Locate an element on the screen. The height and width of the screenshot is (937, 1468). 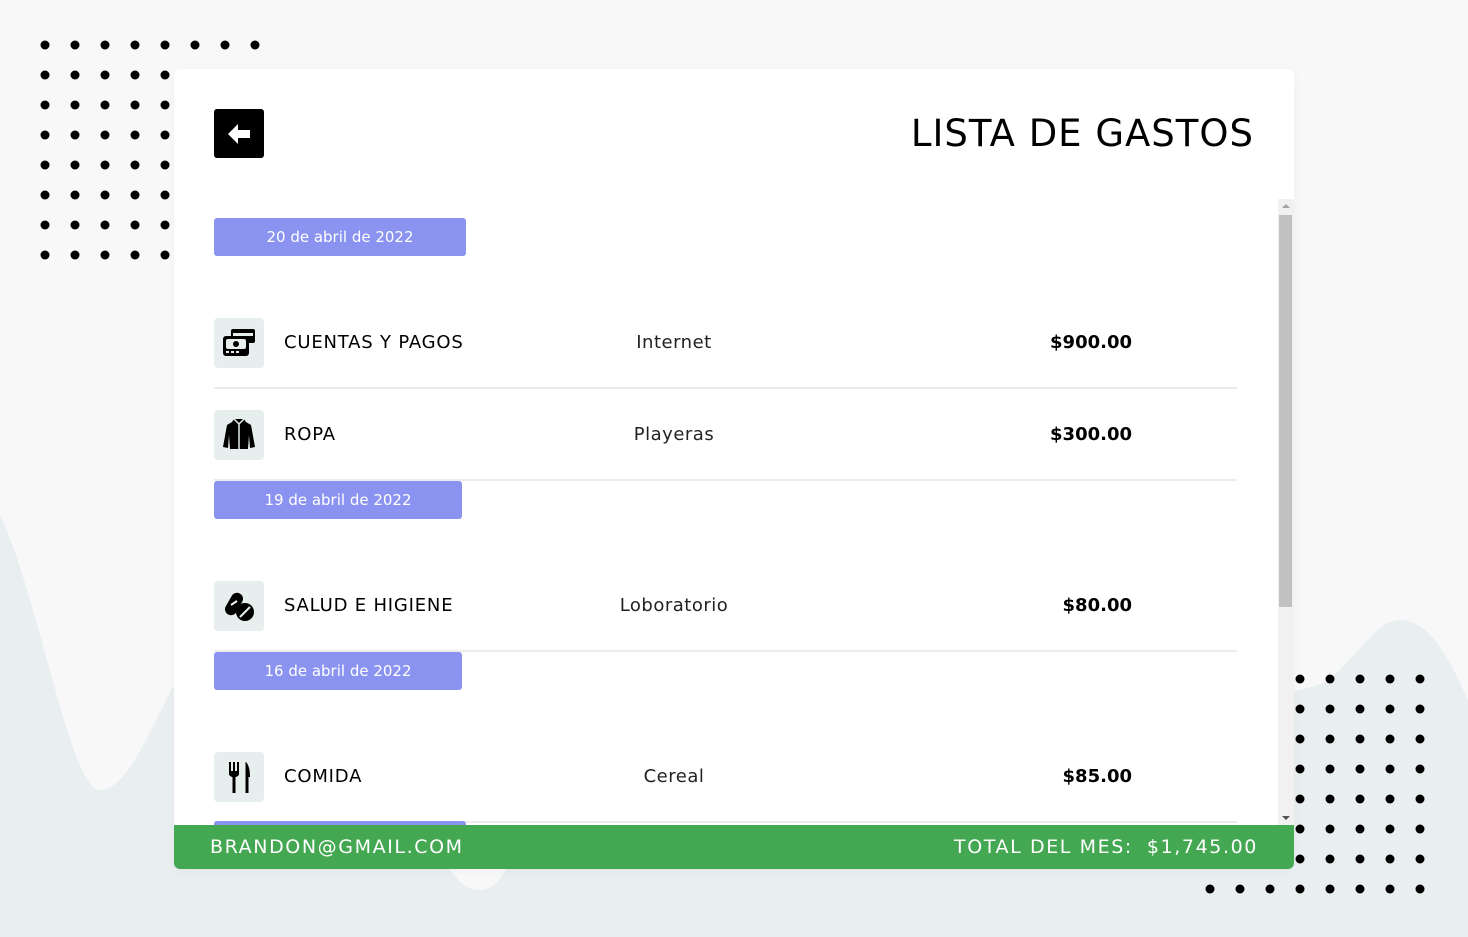
bills-payments-icon is located at coordinates (239, 343).